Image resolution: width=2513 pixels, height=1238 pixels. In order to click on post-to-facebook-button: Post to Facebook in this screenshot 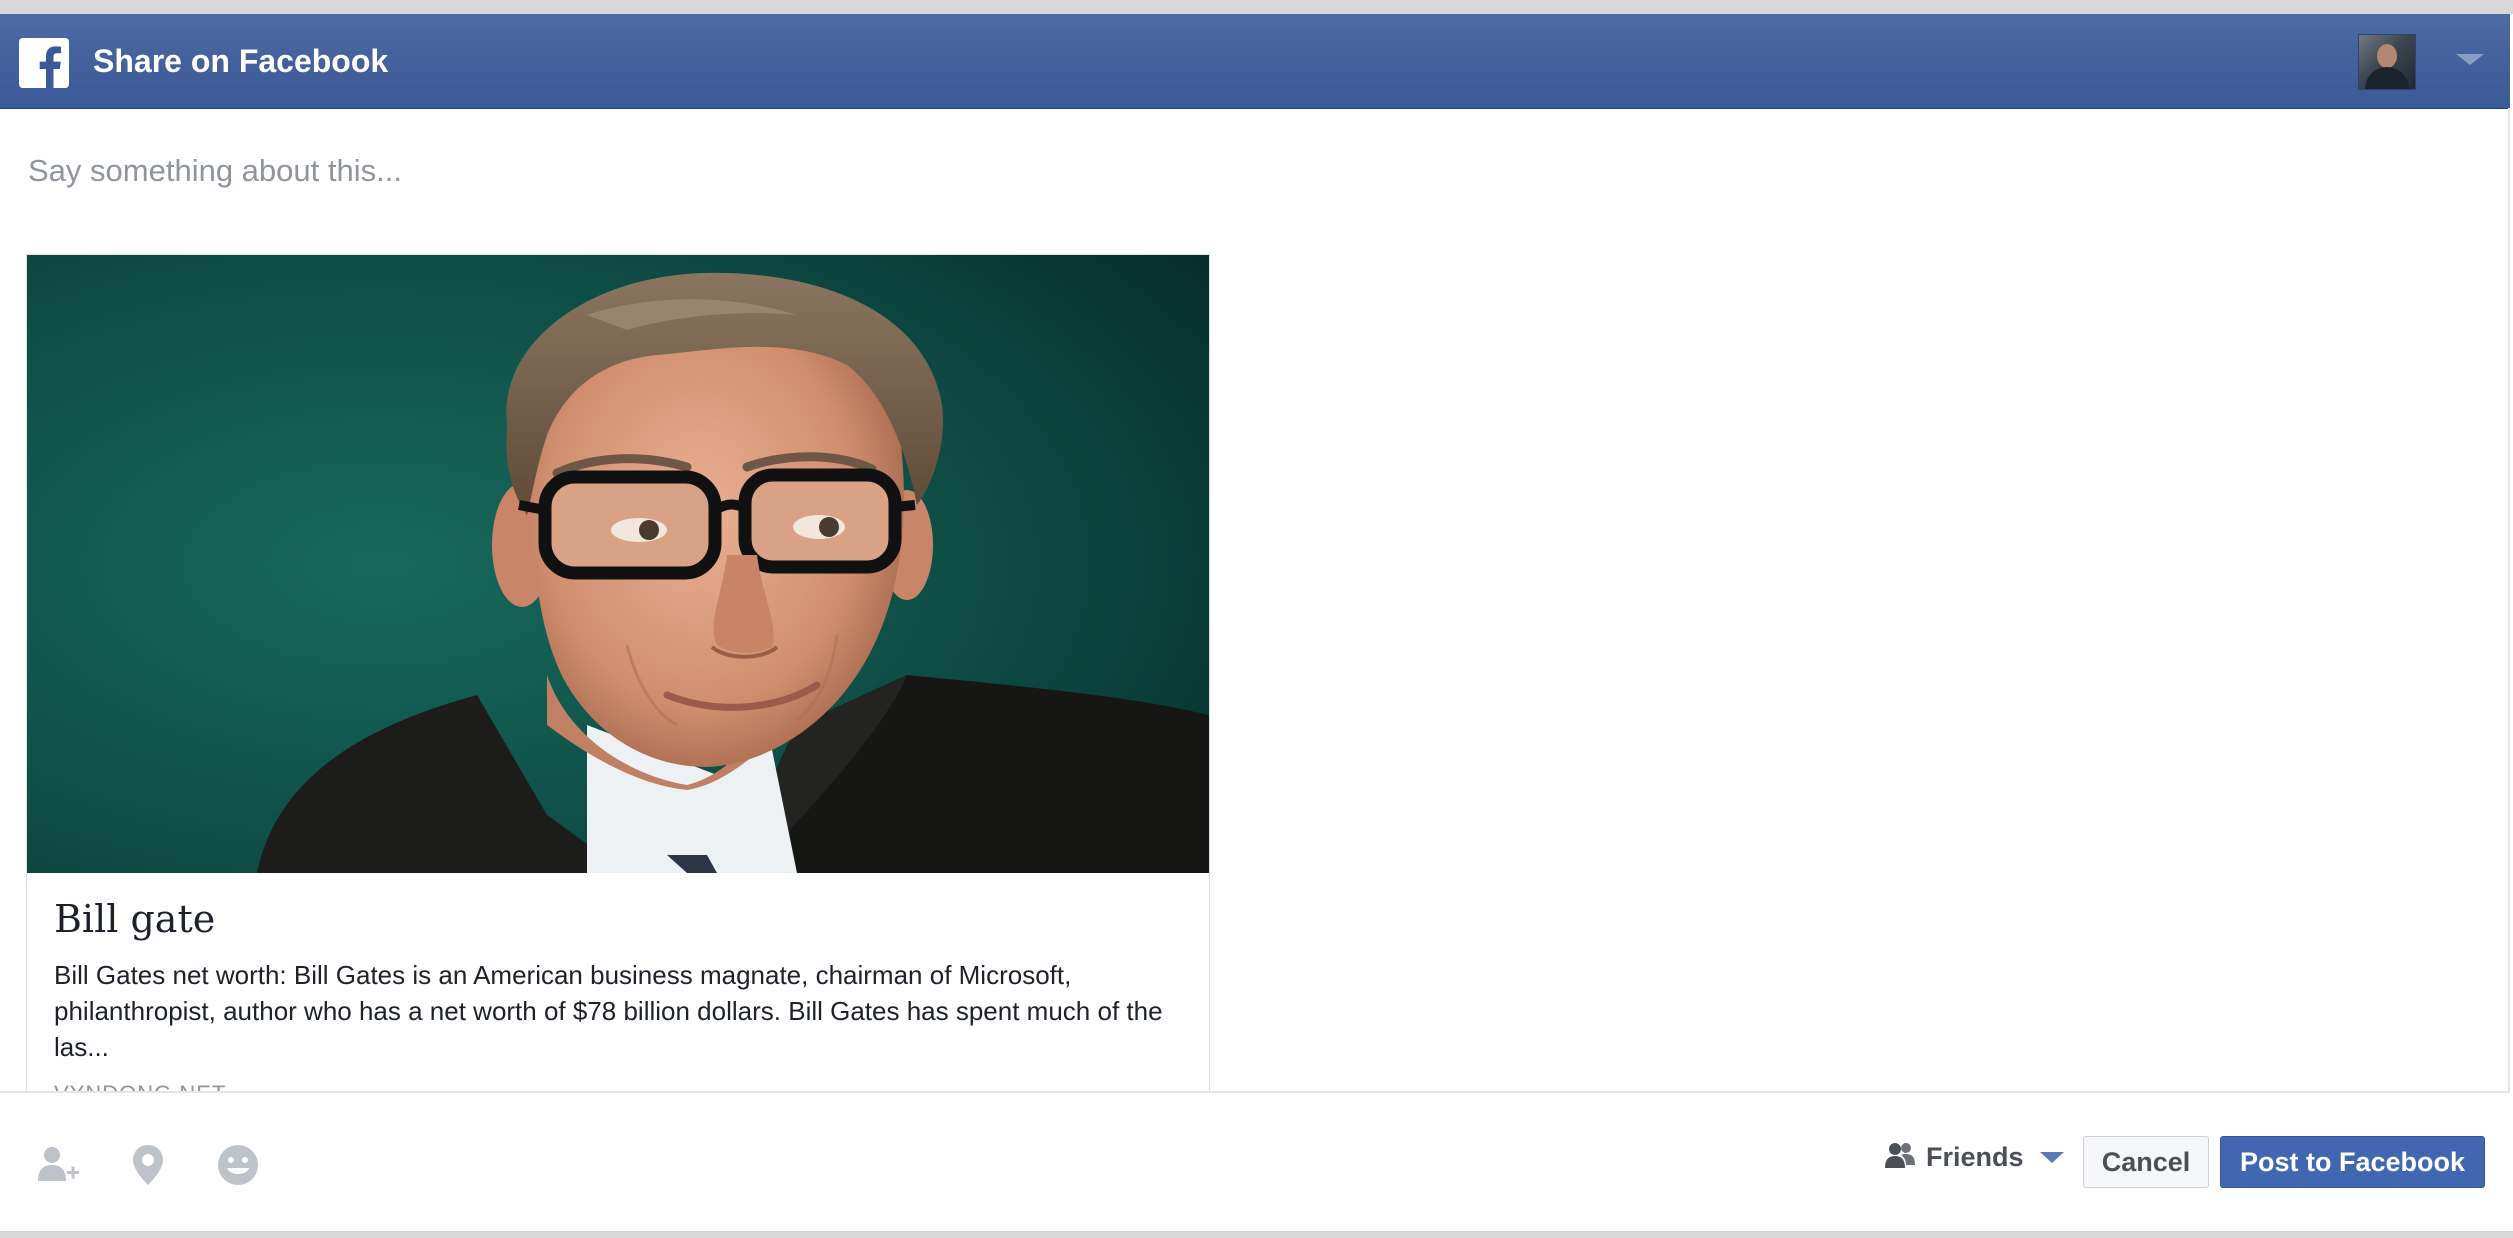, I will do `click(2352, 1162)`.